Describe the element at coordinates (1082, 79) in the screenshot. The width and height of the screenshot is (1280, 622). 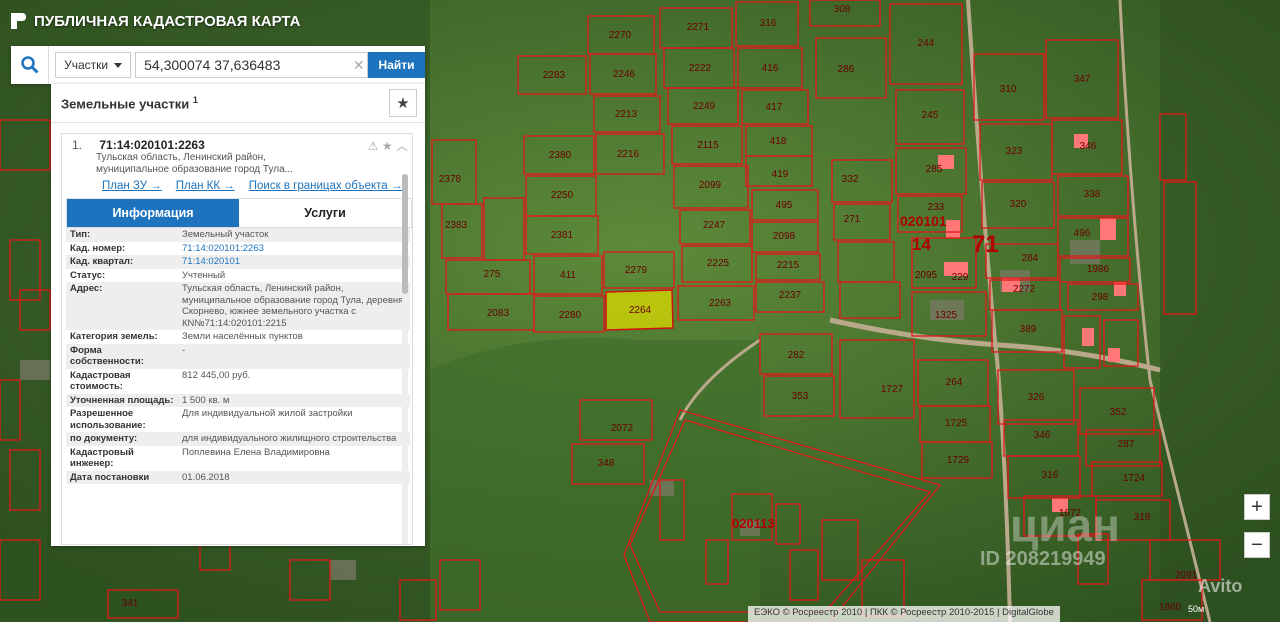
I see `plot-number: 347` at that location.